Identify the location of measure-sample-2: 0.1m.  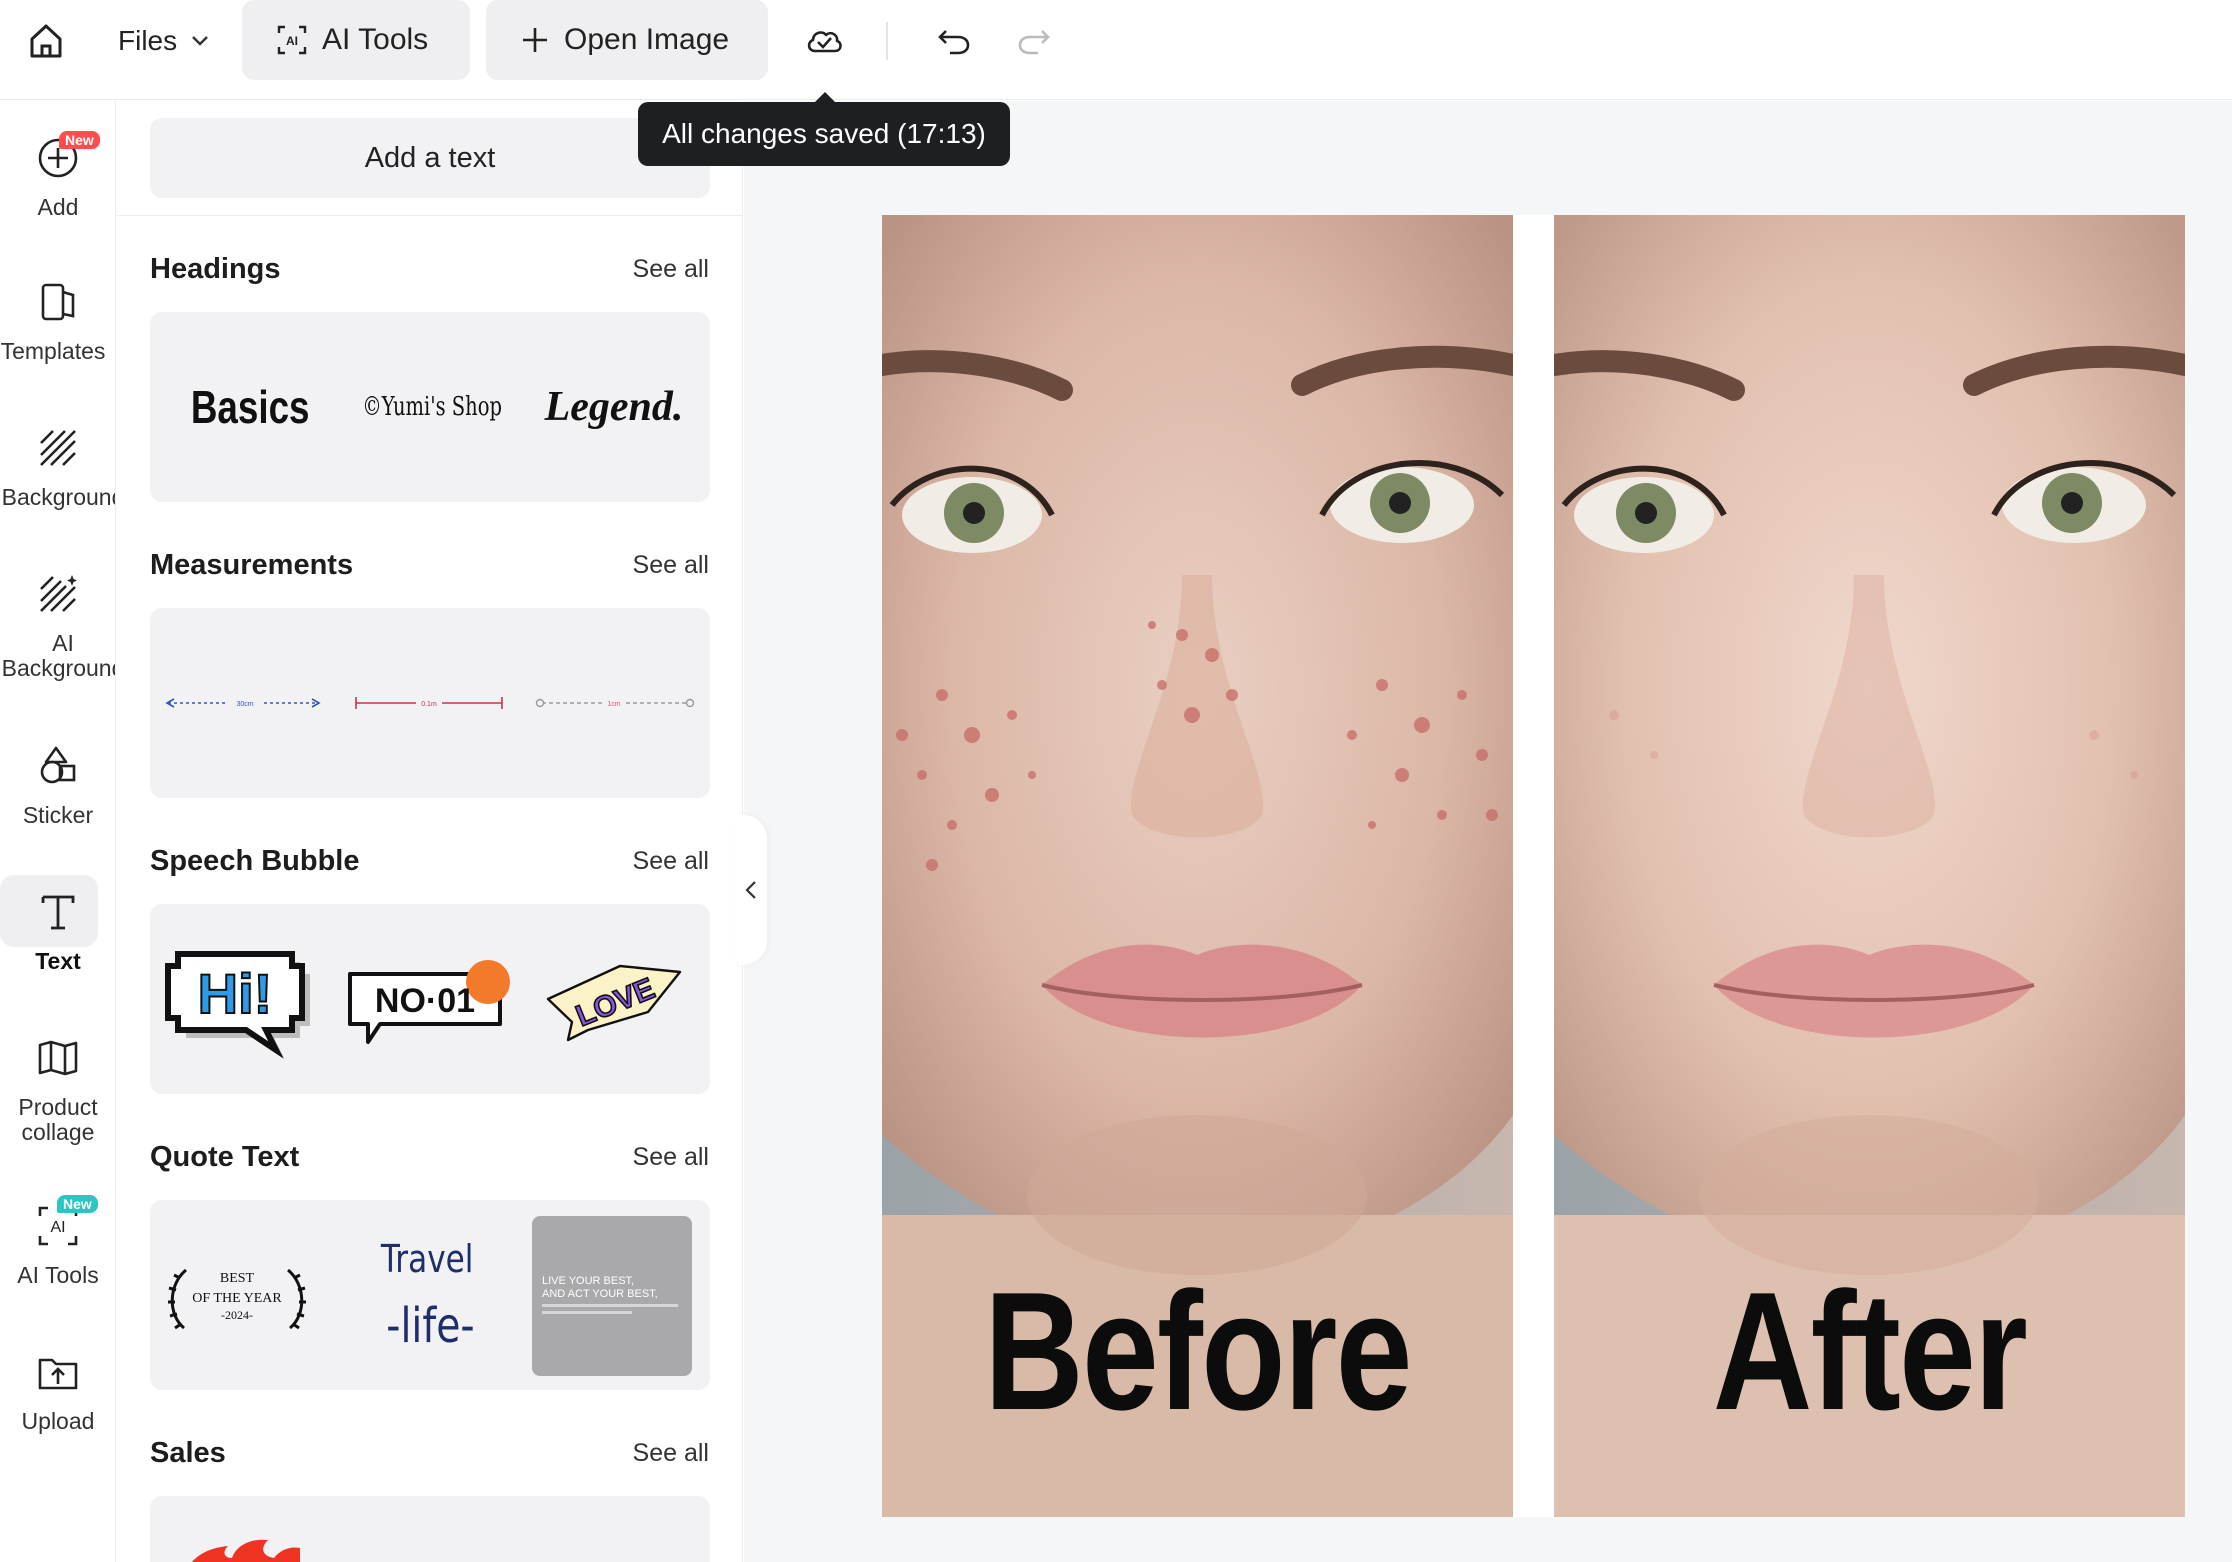
(429, 703).